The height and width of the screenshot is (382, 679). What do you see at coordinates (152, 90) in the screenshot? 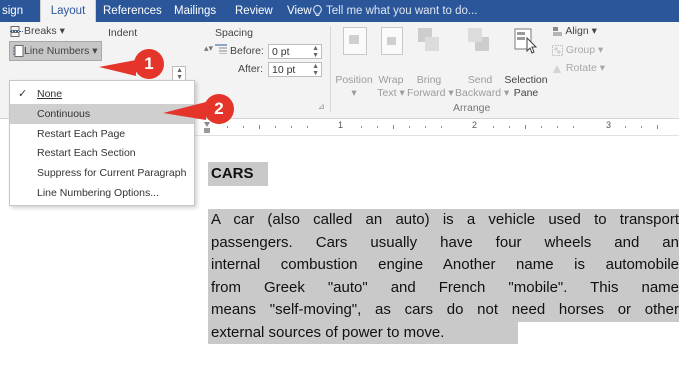
I see `callout-arrows` at bounding box center [152, 90].